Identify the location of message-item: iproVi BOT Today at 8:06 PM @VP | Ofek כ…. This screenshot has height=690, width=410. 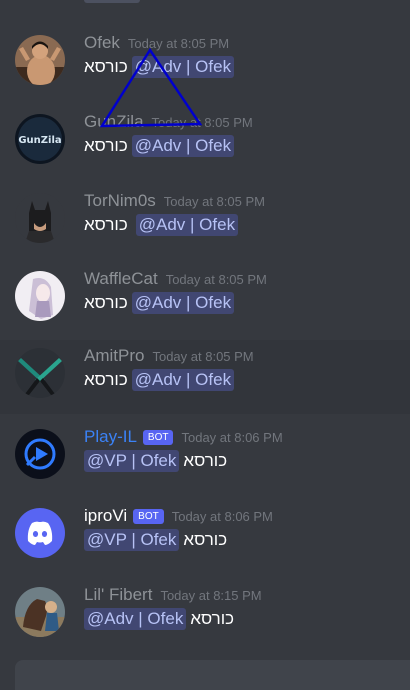
(205, 540).